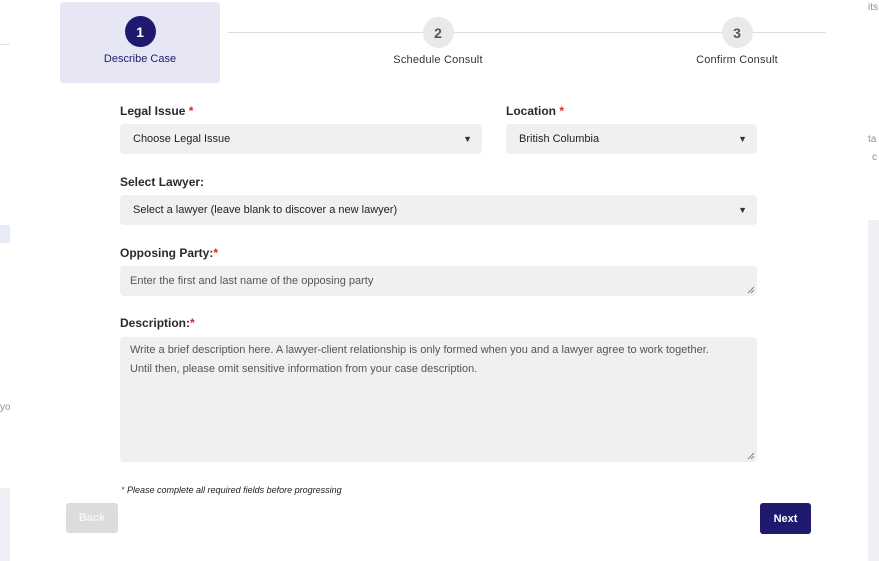 The height and width of the screenshot is (561, 879). Describe the element at coordinates (438, 32) in the screenshot. I see `step-number-2: 2` at that location.